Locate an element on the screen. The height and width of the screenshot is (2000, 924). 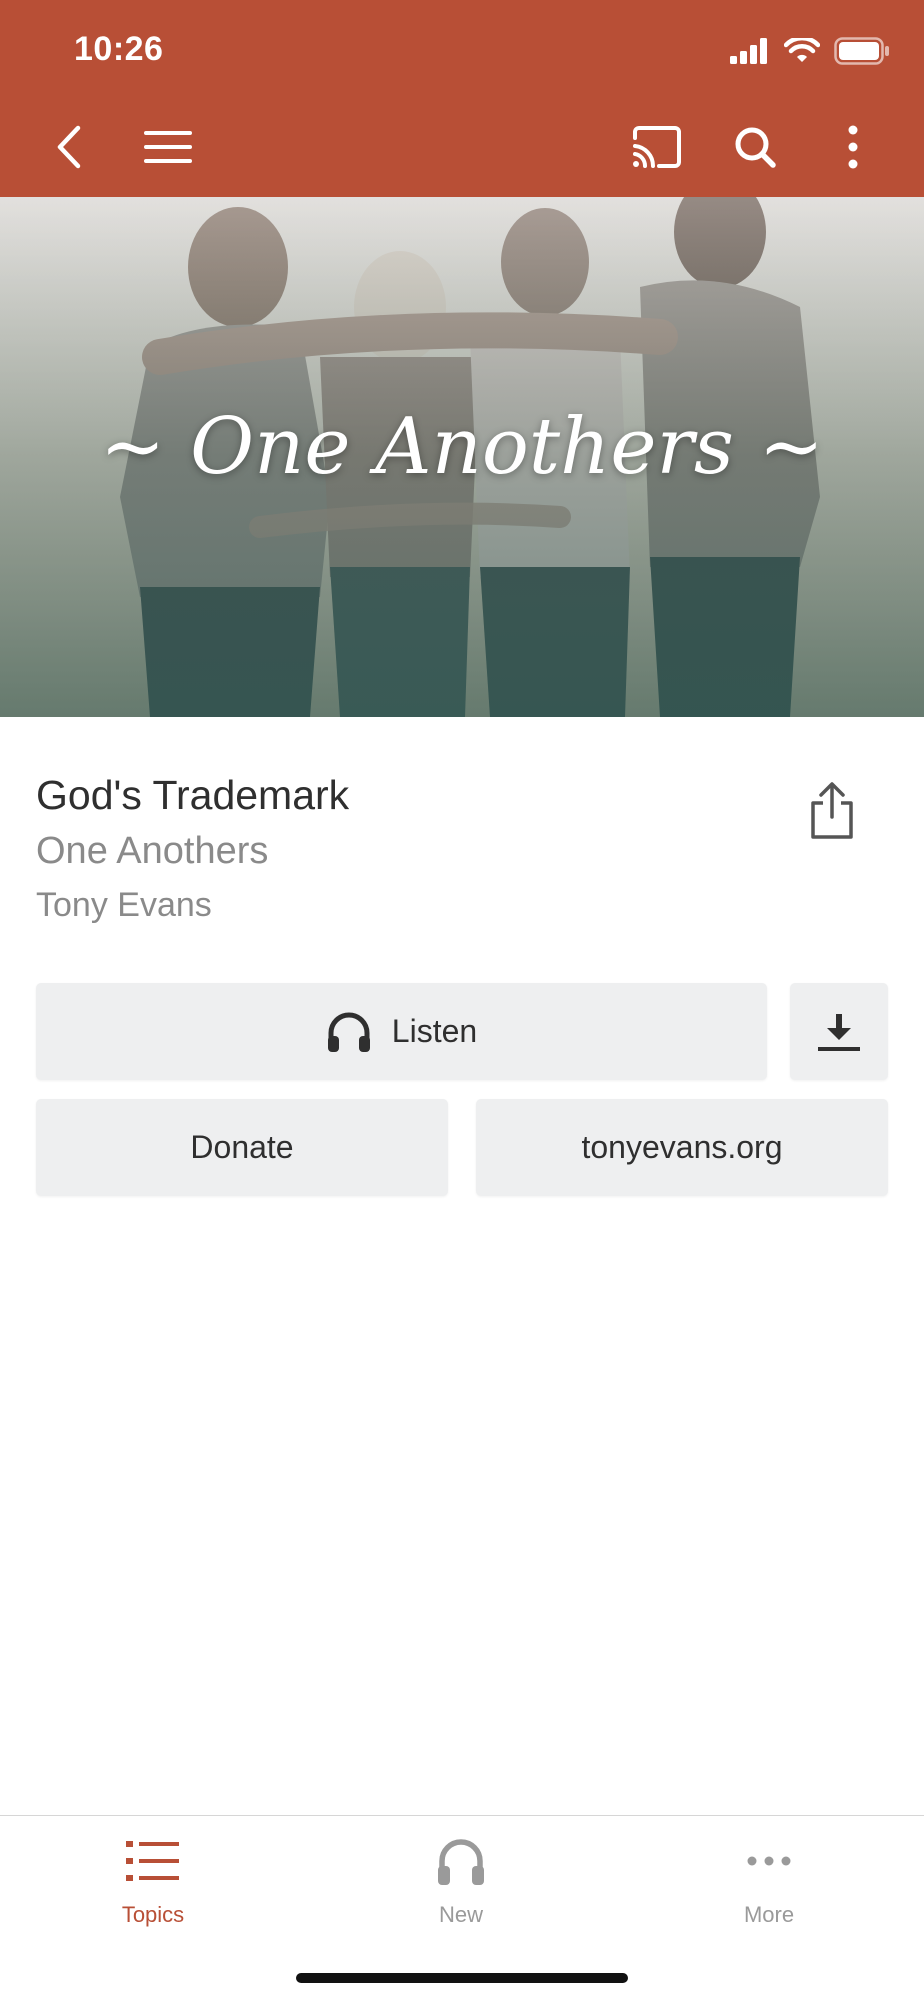
download-button is located at coordinates (839, 1031).